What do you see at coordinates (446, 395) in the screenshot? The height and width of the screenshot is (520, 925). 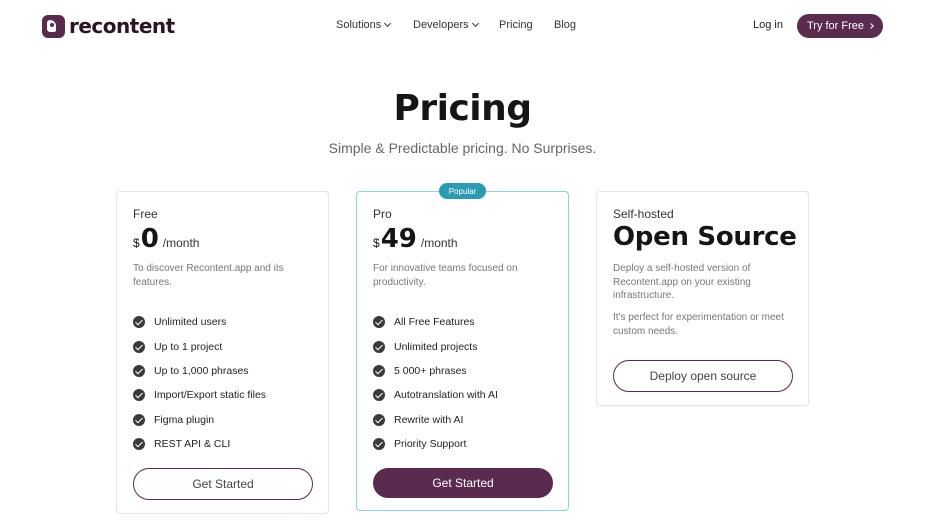 I see `feature-label: Autotranslation with AI` at bounding box center [446, 395].